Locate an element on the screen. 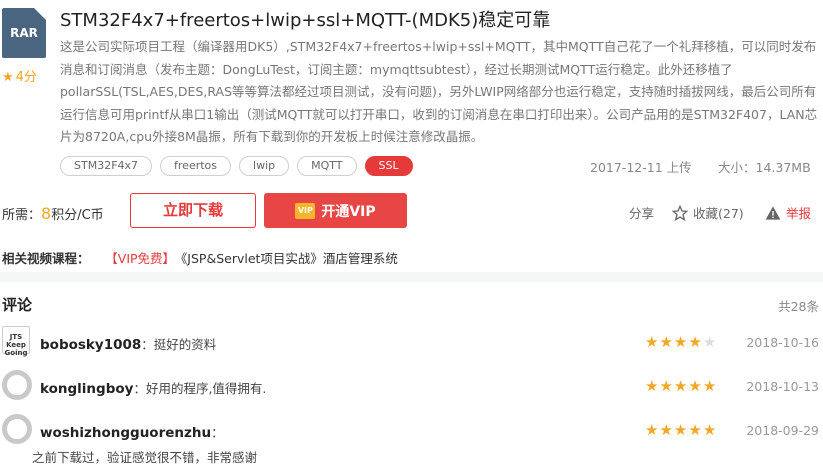  tag-stm32: STM32F4x7 is located at coordinates (106, 166).